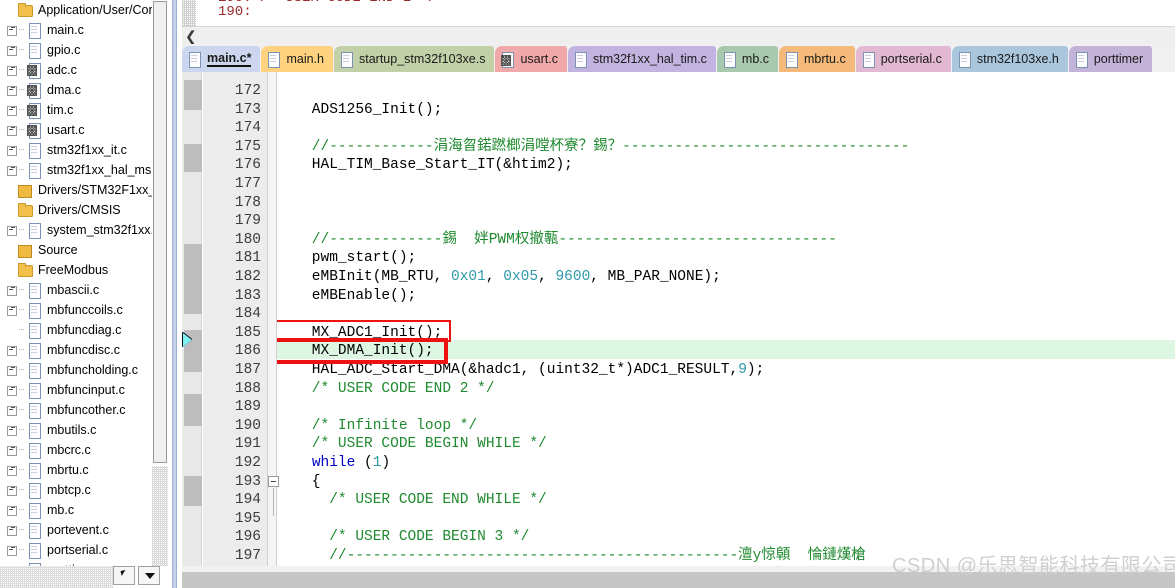 The image size is (1175, 588). Describe the element at coordinates (86, 170) in the screenshot. I see `tree-item: stm32f1xx_hal_msp.c` at that location.